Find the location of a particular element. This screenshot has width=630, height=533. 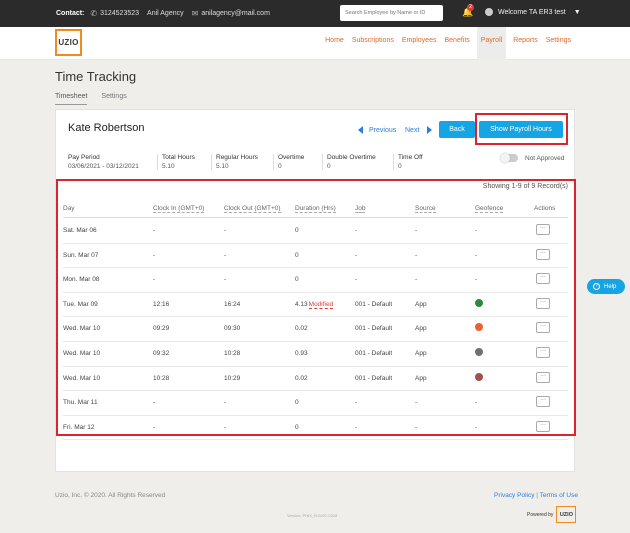

nav-employees: Employees is located at coordinates (419, 43).